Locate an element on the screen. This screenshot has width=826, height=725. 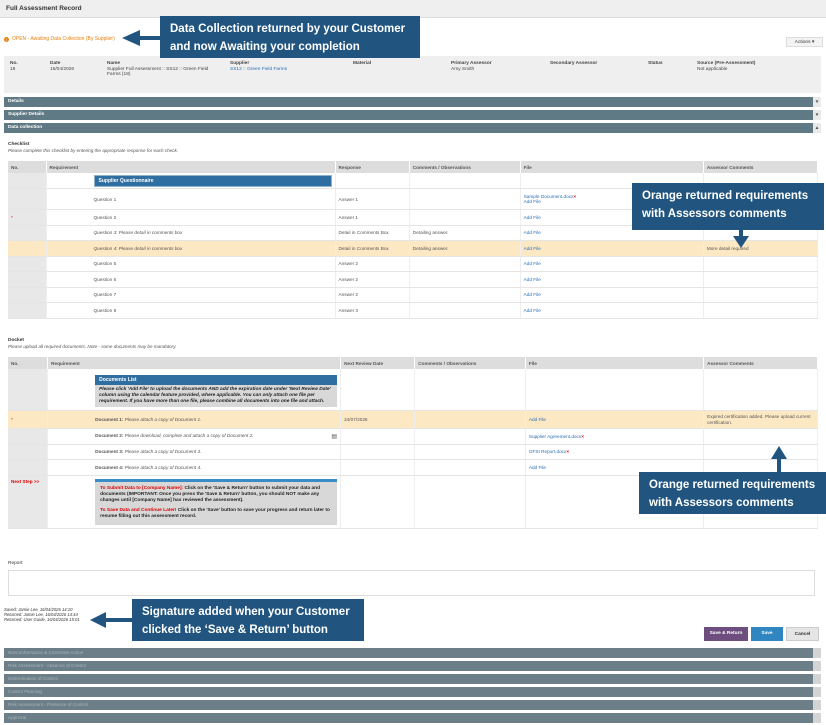
section-data-label: Data collection is located at coordinates (25, 127).